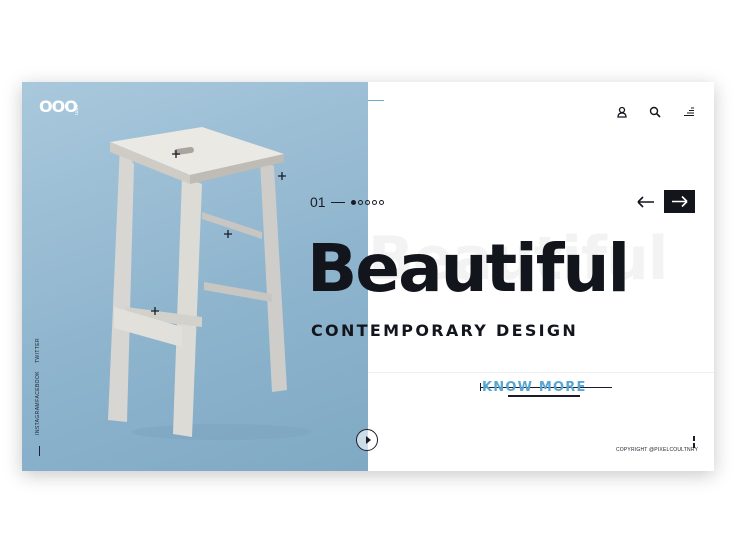 The image size is (736, 552). Describe the element at coordinates (38, 350) in the screenshot. I see `social-link-twitter: TWITTER` at that location.